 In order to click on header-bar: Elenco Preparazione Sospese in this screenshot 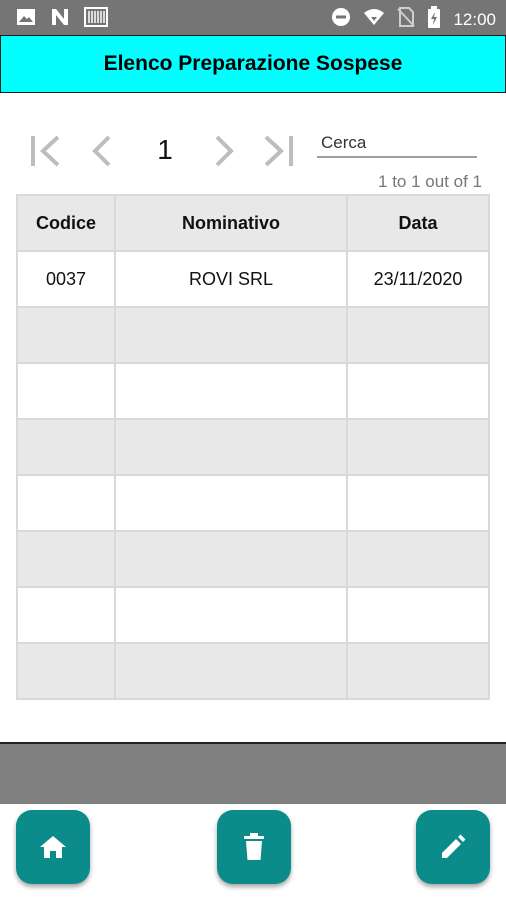, I will do `click(253, 64)`.